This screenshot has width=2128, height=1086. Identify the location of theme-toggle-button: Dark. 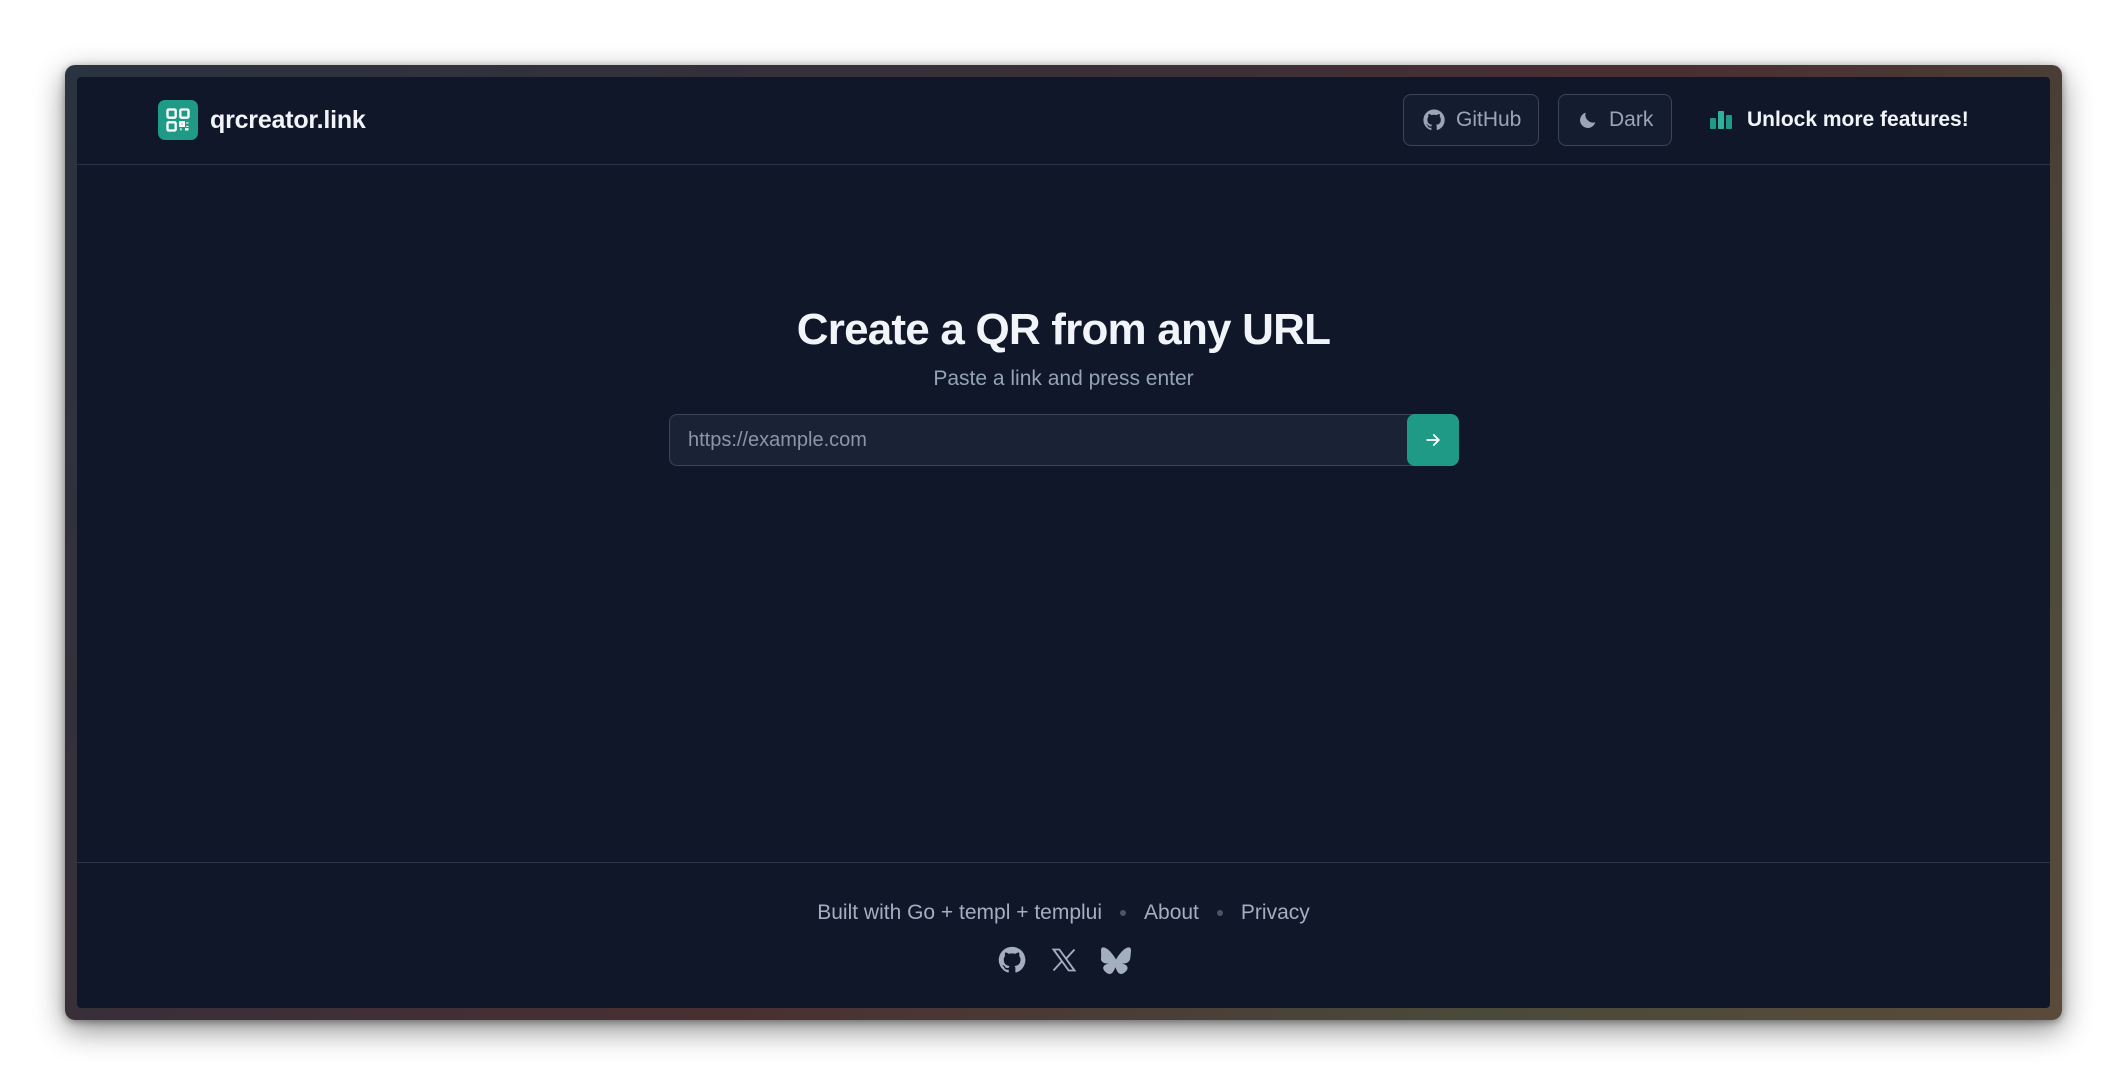
(1615, 120).